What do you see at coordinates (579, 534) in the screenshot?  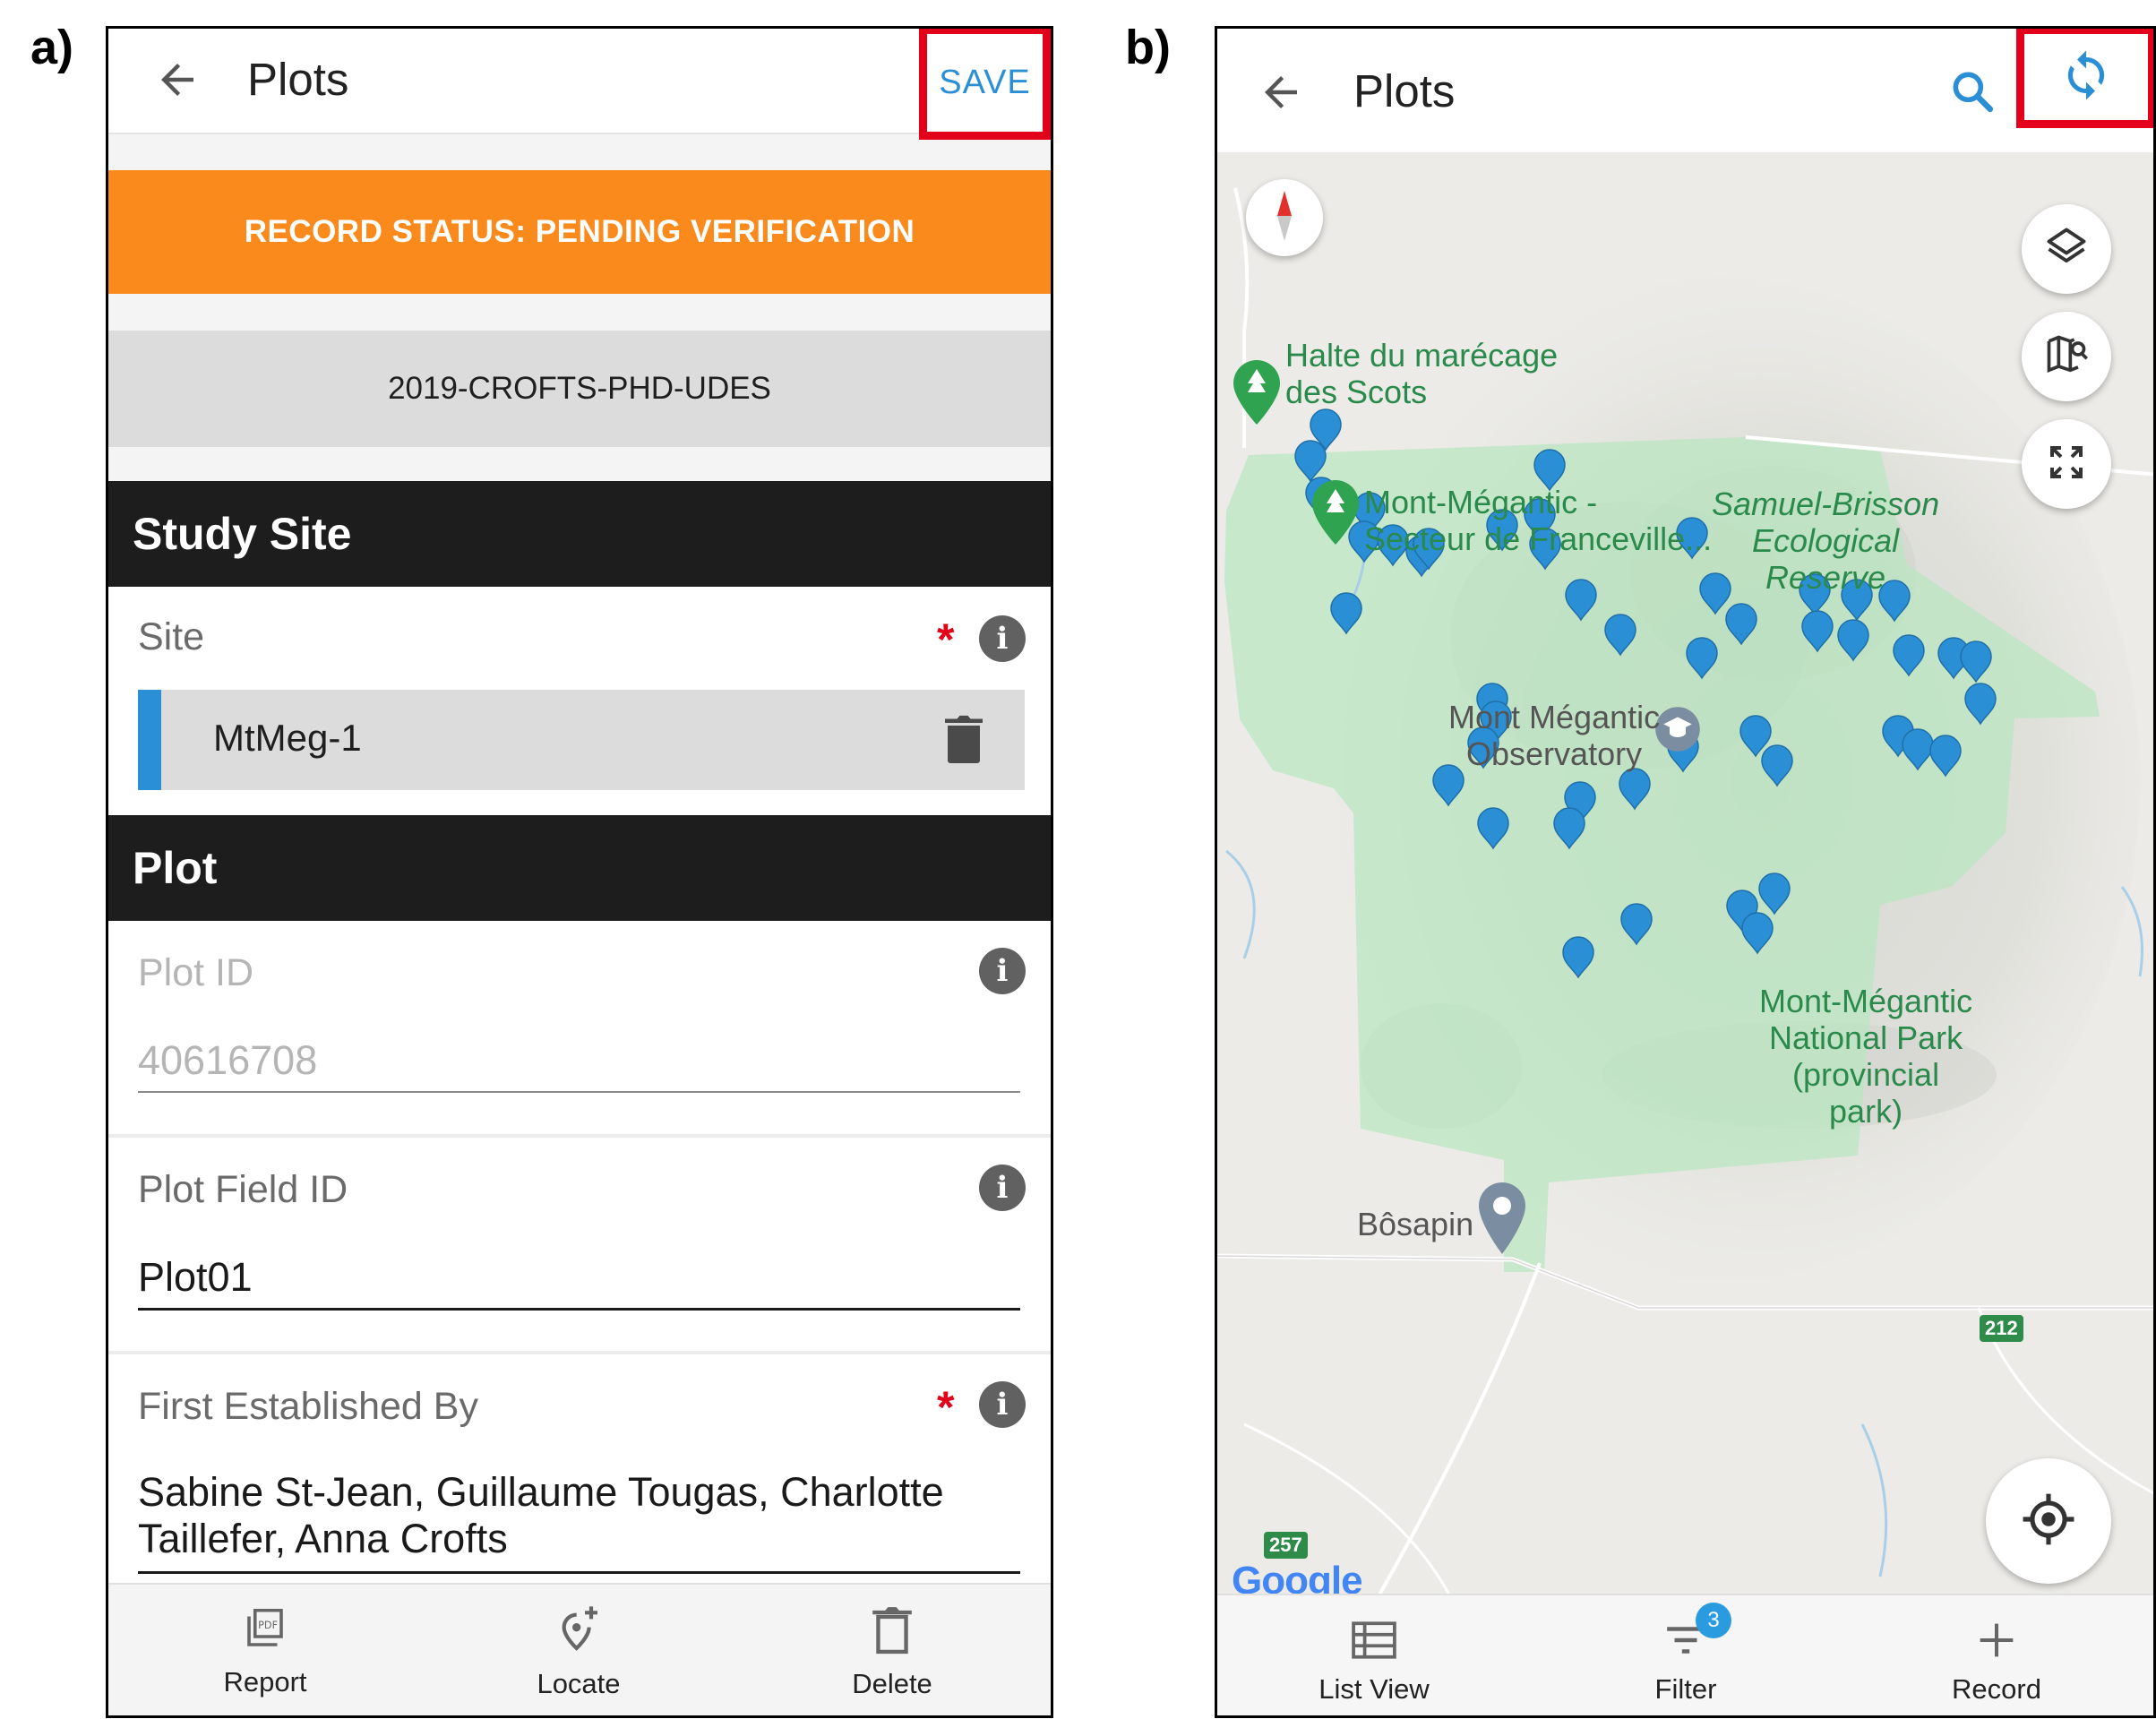 I see `section-header-study-site: Study Site` at bounding box center [579, 534].